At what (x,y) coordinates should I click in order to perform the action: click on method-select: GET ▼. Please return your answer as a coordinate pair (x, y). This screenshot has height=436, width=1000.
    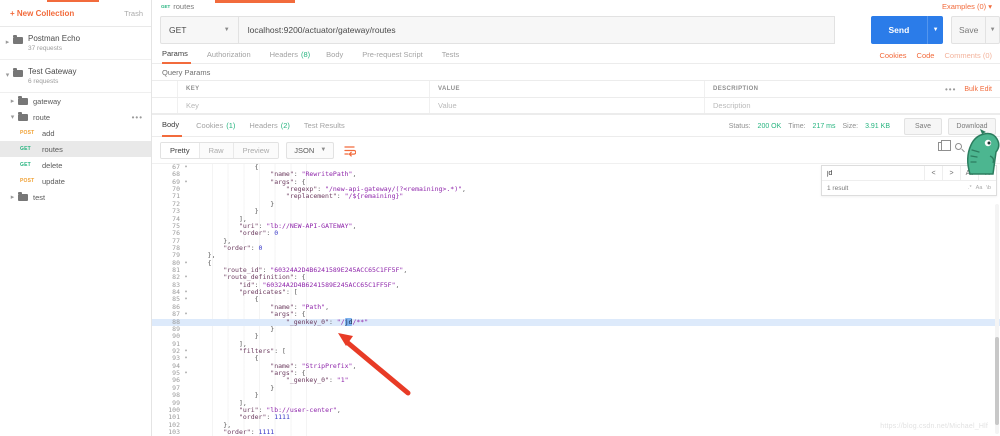
    Looking at the image, I should click on (199, 29).